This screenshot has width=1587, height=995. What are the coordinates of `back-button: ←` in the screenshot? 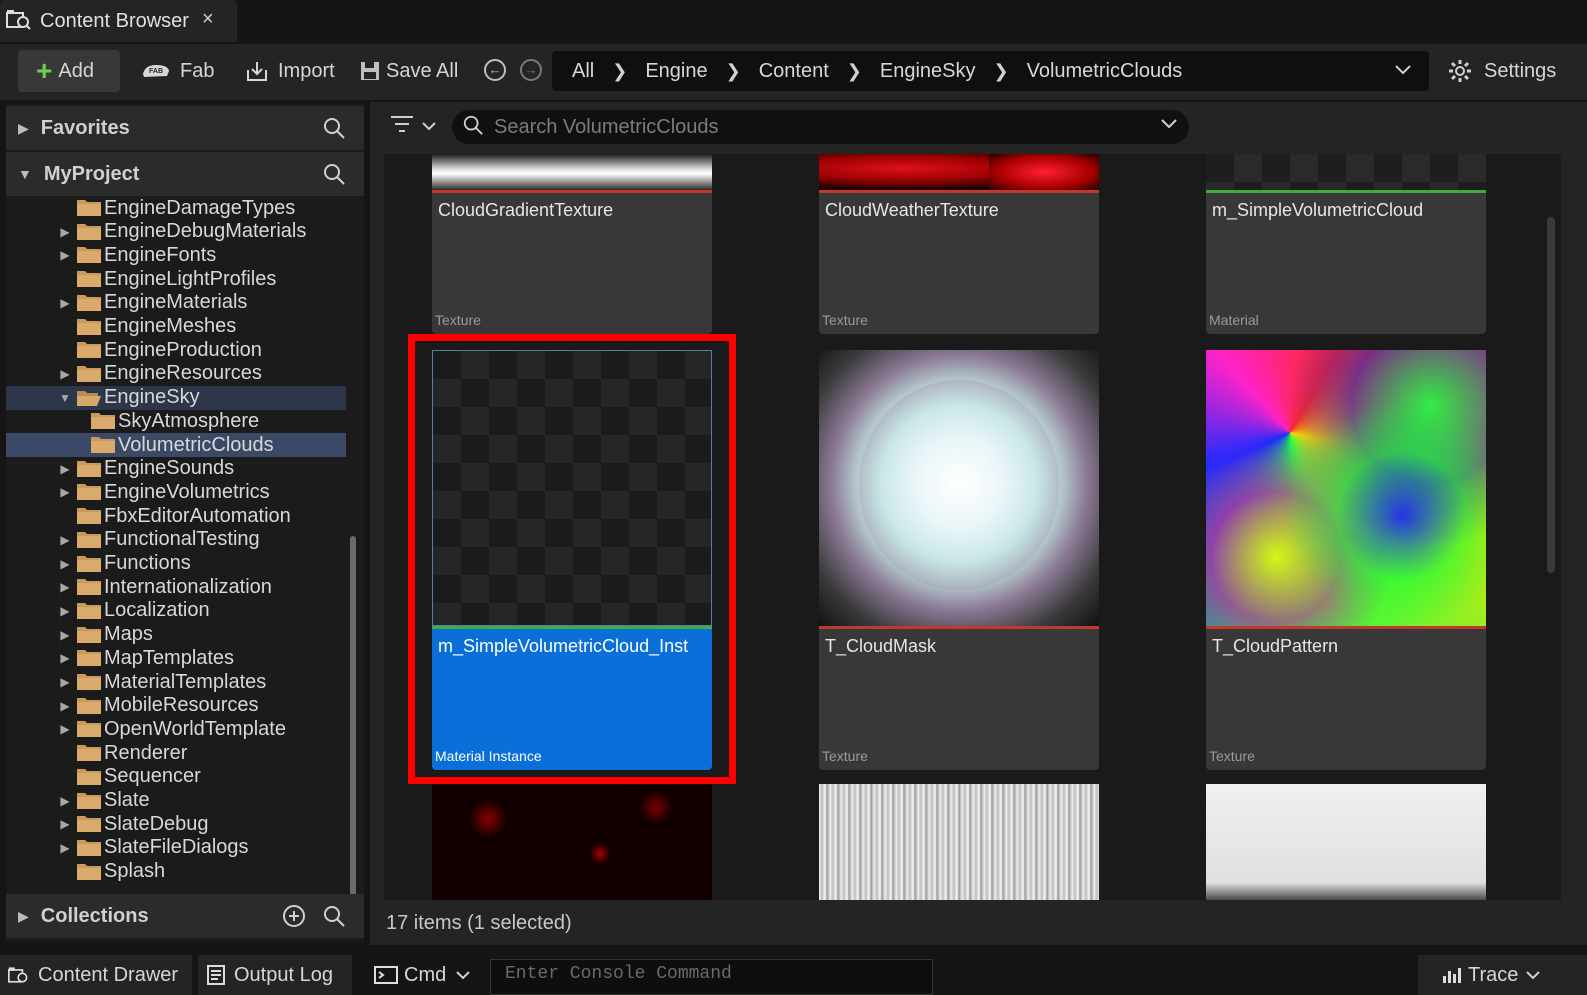 It's located at (495, 70).